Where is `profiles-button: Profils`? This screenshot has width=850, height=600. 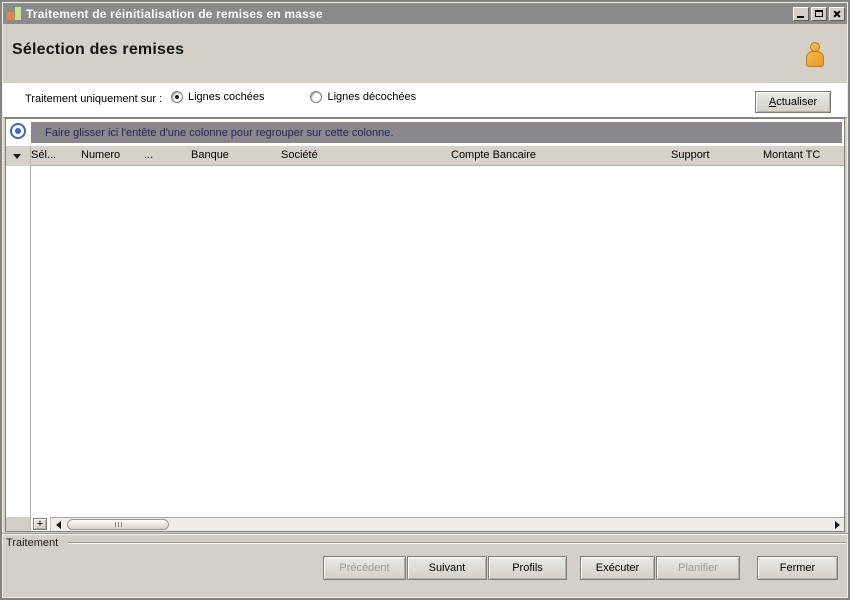 profiles-button: Profils is located at coordinates (527, 568).